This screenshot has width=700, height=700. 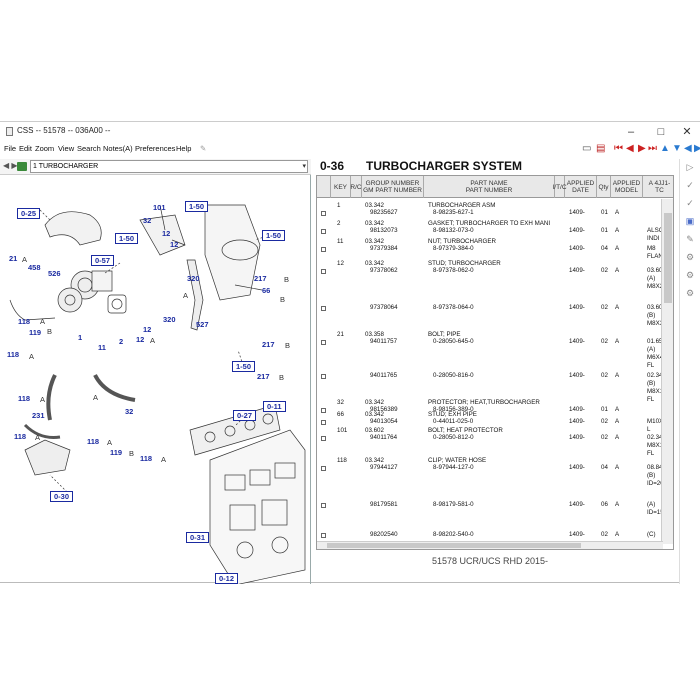 What do you see at coordinates (169, 166) in the screenshot?
I see `group-select: 1 TURBOCHARGER ▾` at bounding box center [169, 166].